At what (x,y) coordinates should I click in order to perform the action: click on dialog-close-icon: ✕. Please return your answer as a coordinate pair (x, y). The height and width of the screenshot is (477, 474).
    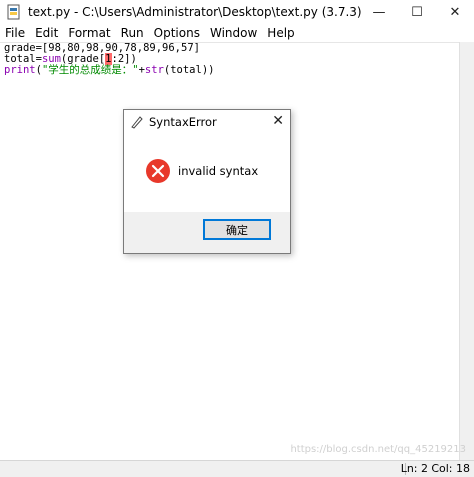
    Looking at the image, I should click on (278, 121).